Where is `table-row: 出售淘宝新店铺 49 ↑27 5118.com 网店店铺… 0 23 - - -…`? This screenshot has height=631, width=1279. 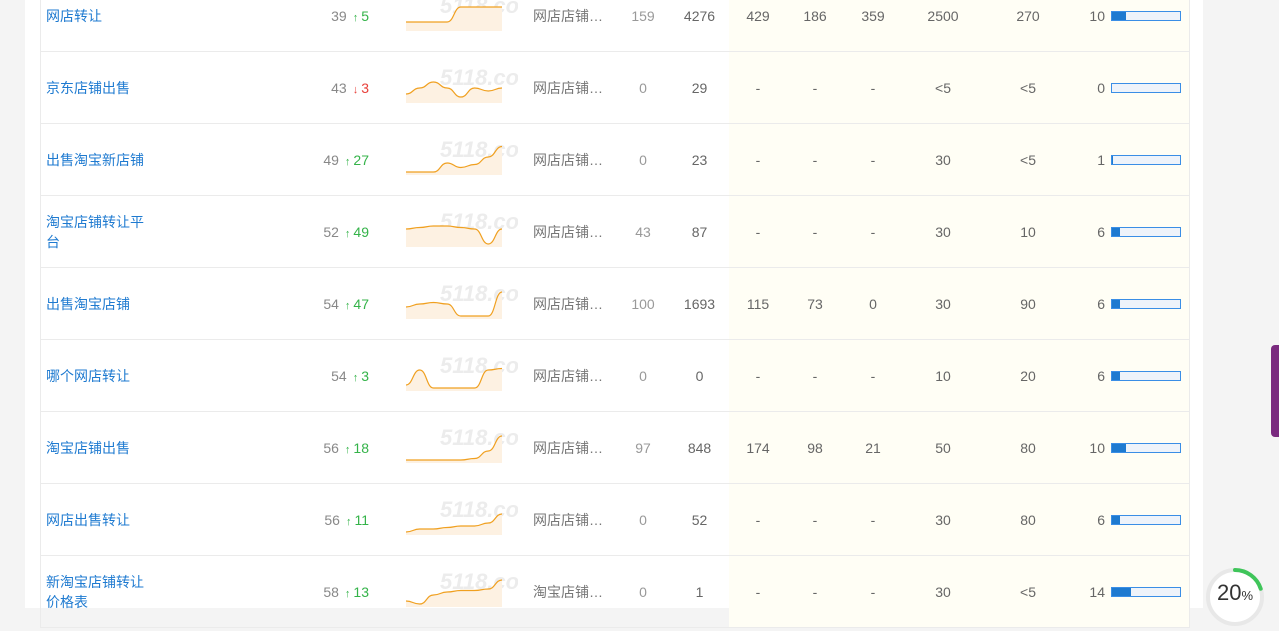 table-row: 出售淘宝新店铺 49 ↑27 5118.com 网店店铺… 0 23 - - -… is located at coordinates (615, 160).